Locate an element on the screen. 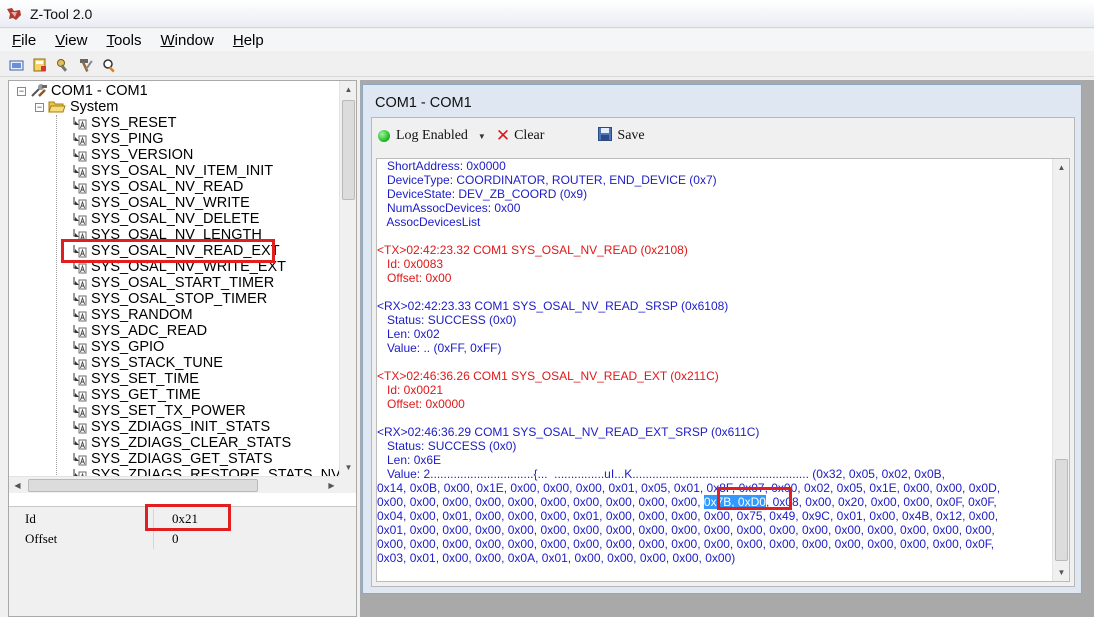 This screenshot has height=617, width=1094. tree-root-com1: − COM1 - COM1 is located at coordinates (82, 91).